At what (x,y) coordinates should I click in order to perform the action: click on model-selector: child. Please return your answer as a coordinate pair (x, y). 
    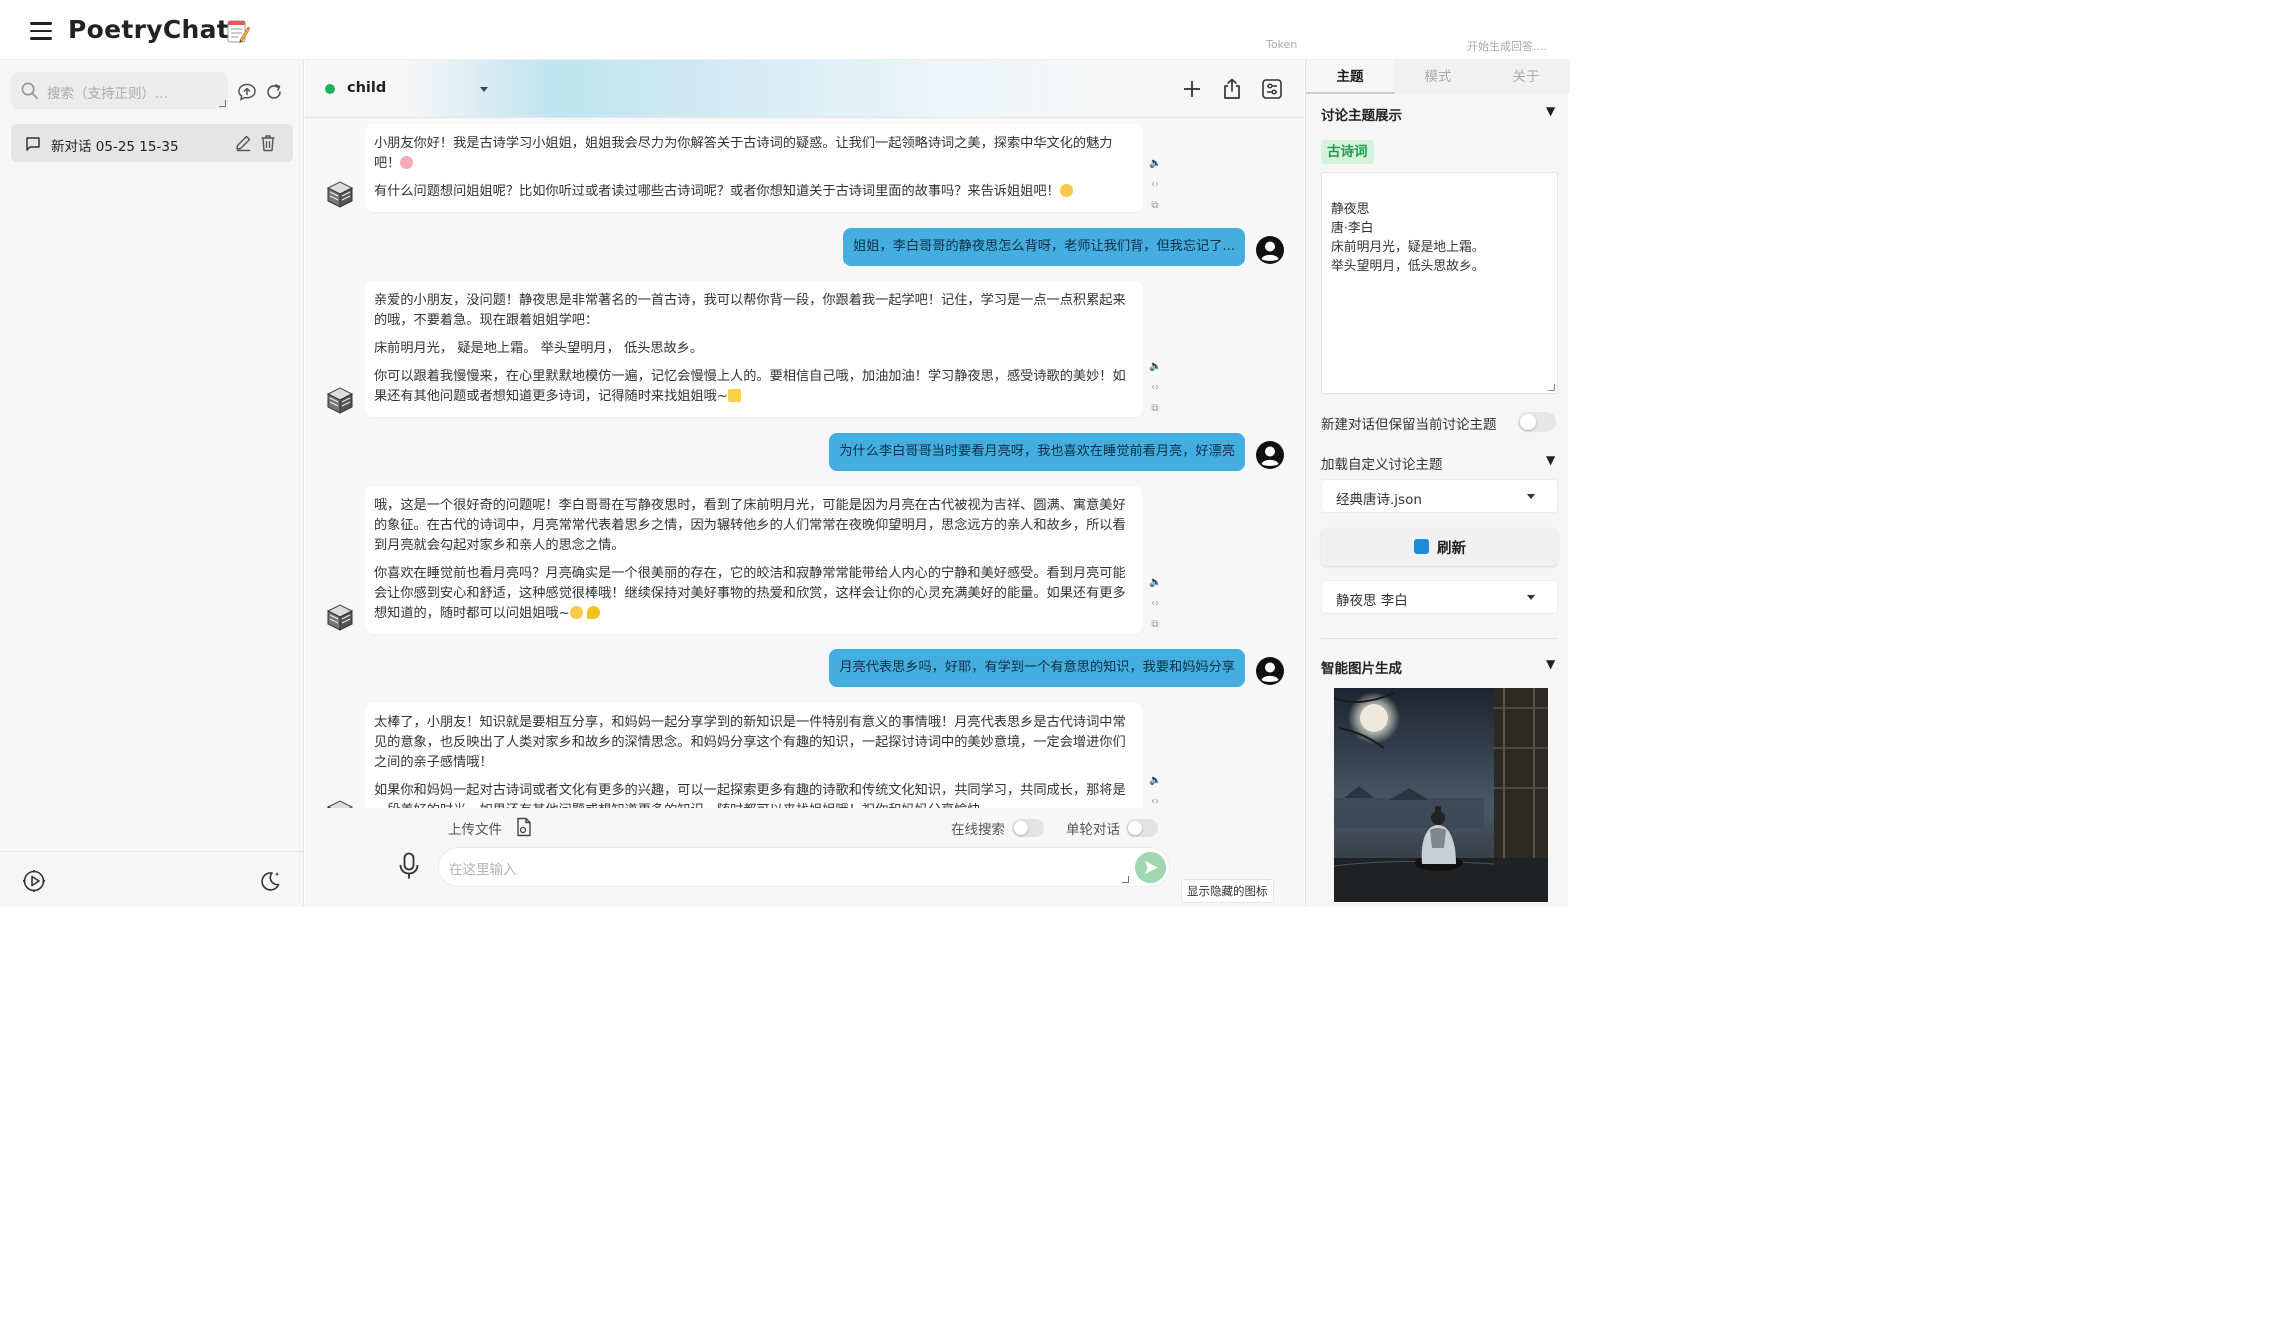
    Looking at the image, I should click on (366, 88).